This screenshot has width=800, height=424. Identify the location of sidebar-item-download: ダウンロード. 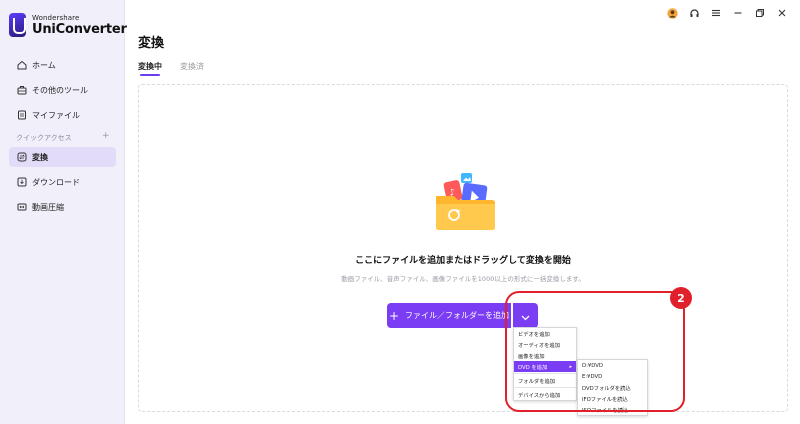
(62, 182).